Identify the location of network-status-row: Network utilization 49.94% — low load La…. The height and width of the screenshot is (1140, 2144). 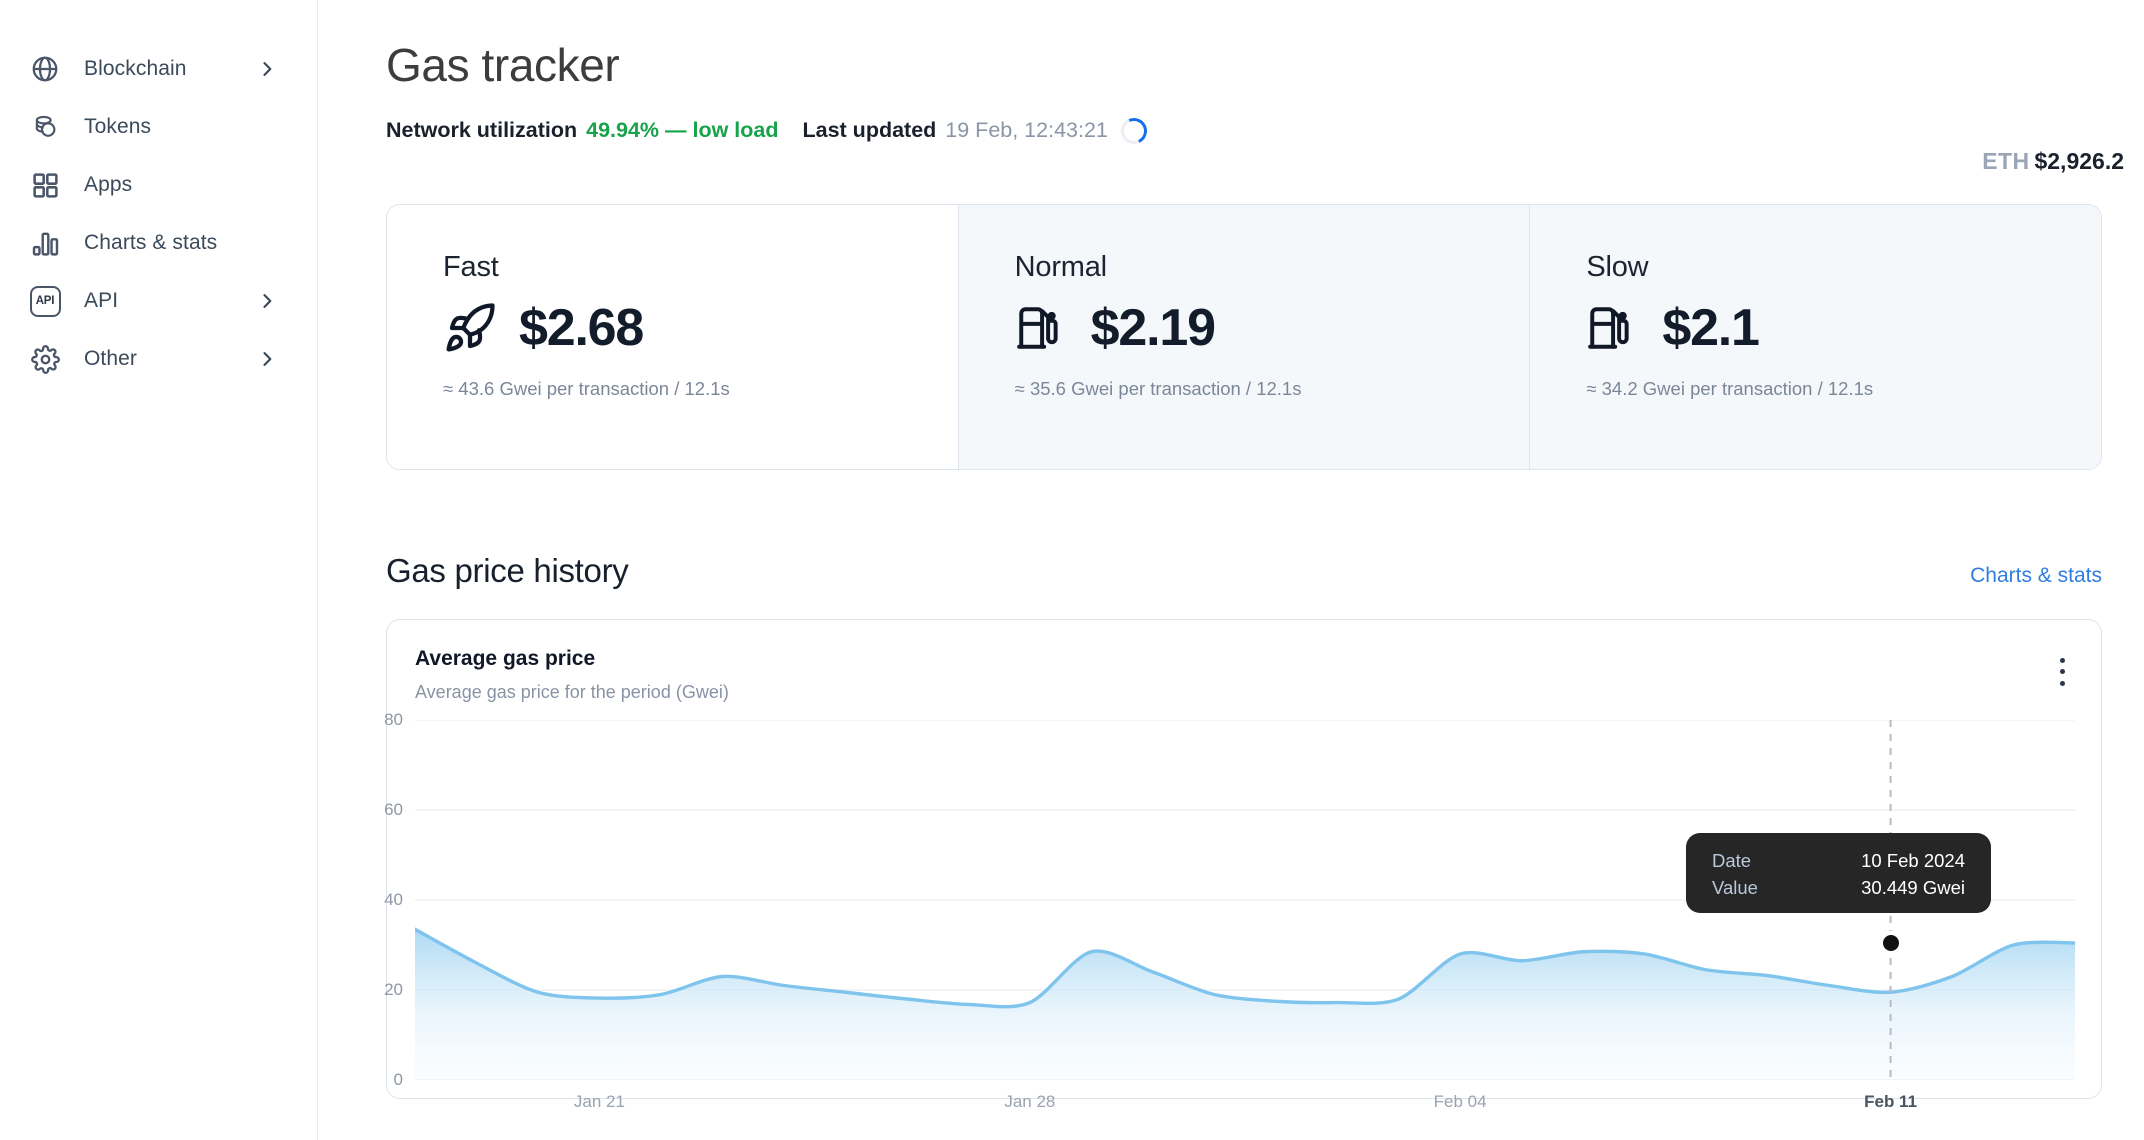
(1255, 130).